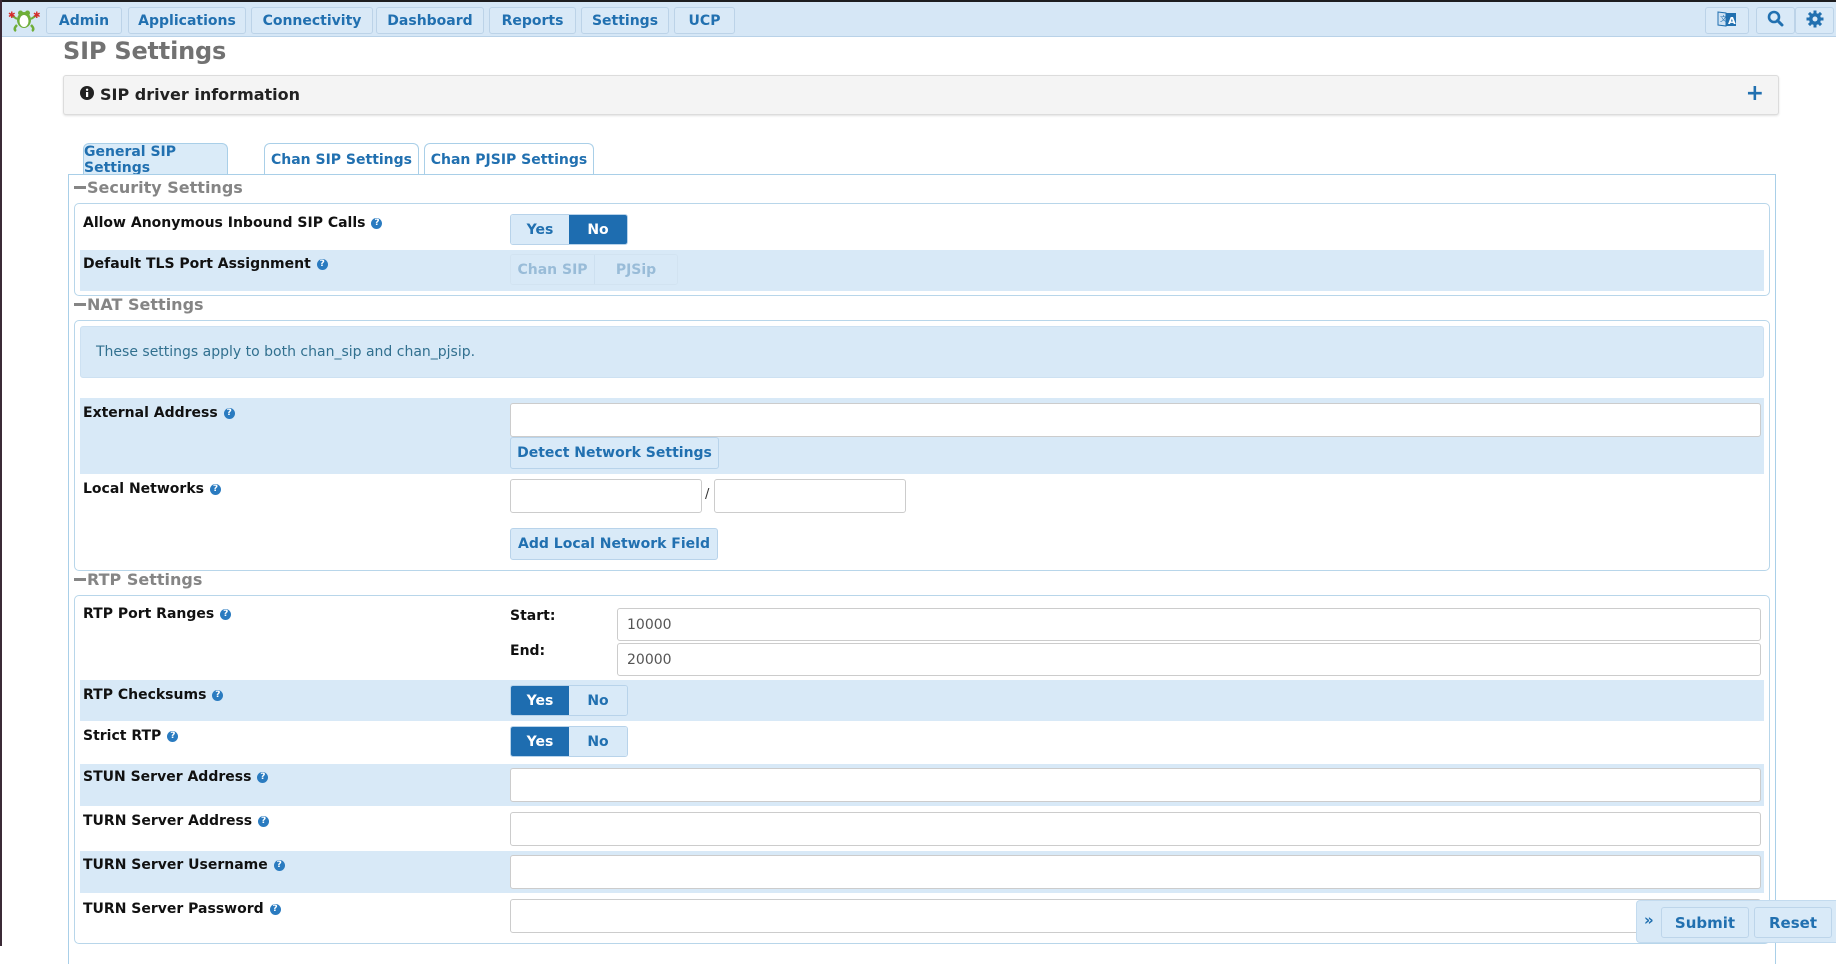 The image size is (1836, 964). What do you see at coordinates (1, 473) in the screenshot?
I see `window-left-edge` at bounding box center [1, 473].